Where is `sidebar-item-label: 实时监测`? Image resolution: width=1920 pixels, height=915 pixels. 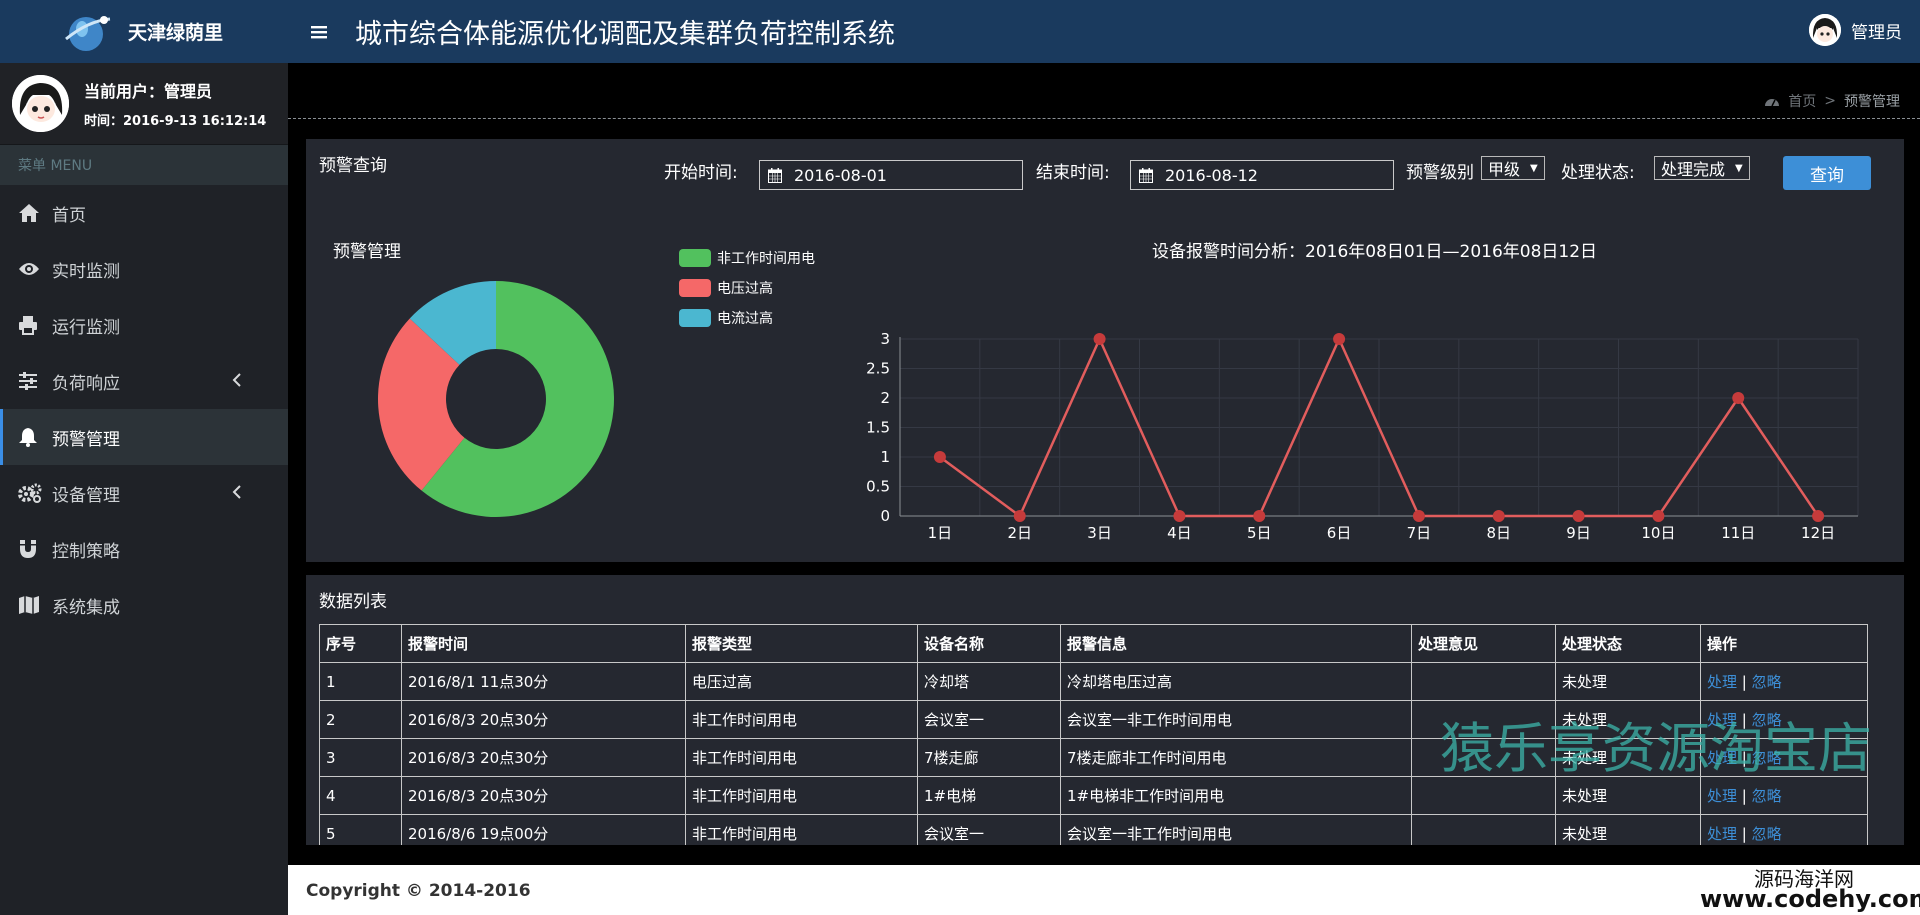 sidebar-item-label: 实时监测 is located at coordinates (86, 271).